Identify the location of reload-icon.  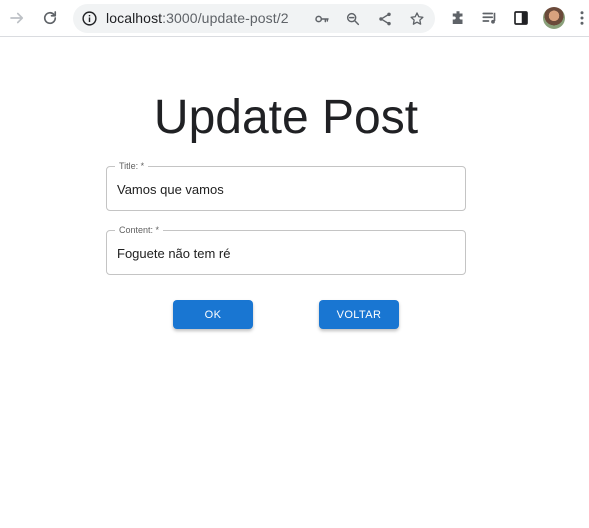
(50, 18).